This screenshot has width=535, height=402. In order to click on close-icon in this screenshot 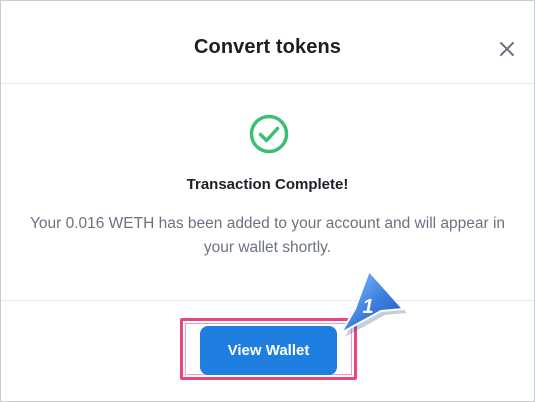, I will do `click(507, 49)`.